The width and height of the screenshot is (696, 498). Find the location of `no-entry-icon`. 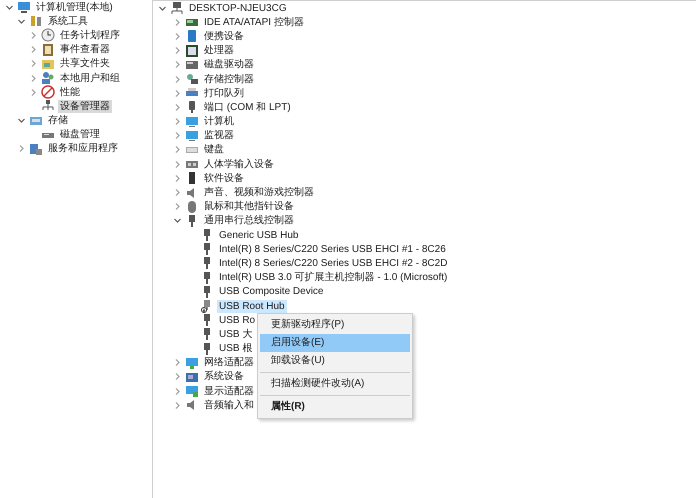

no-entry-icon is located at coordinates (48, 92).